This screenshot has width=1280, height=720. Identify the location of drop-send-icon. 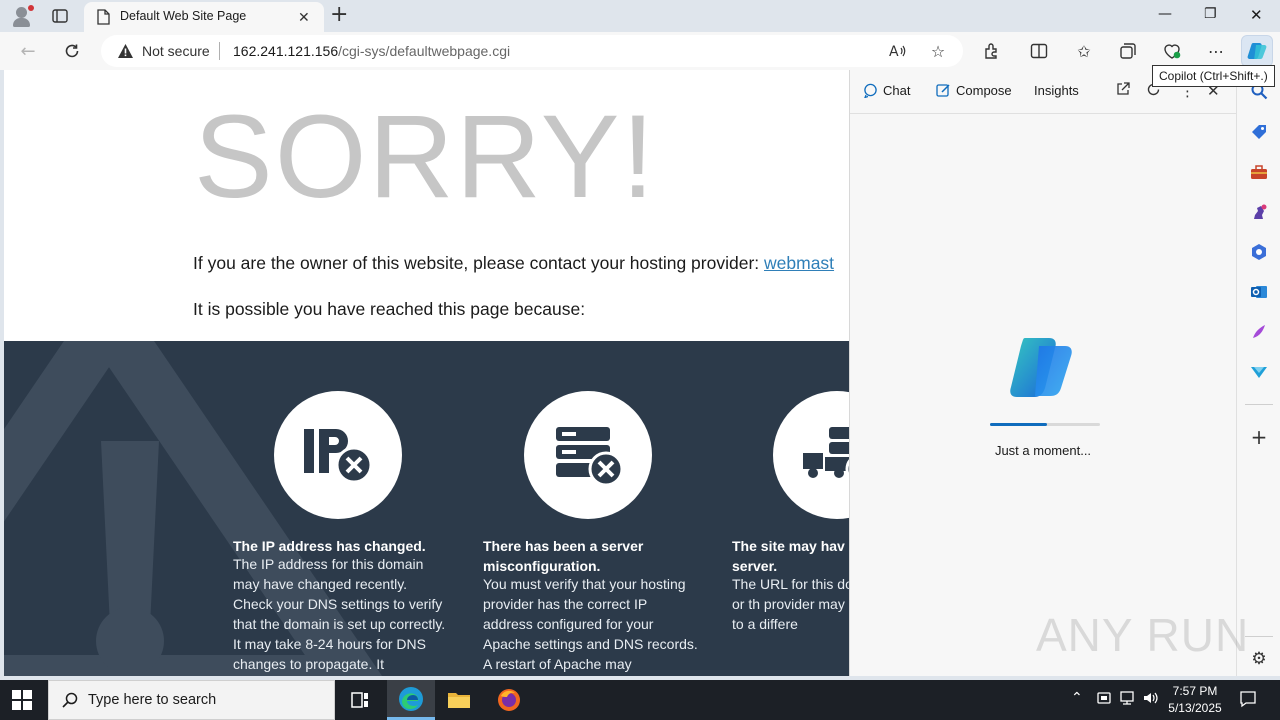
(1259, 372).